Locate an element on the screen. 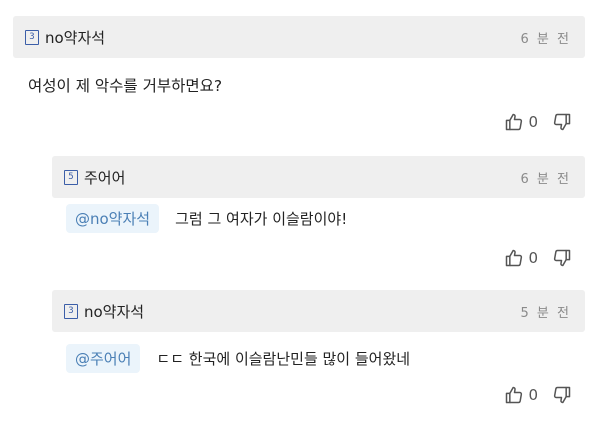 This screenshot has width=600, height=432. reply-content: @no약자석 그럼 그 여자가 이슬람이야! is located at coordinates (206, 218).